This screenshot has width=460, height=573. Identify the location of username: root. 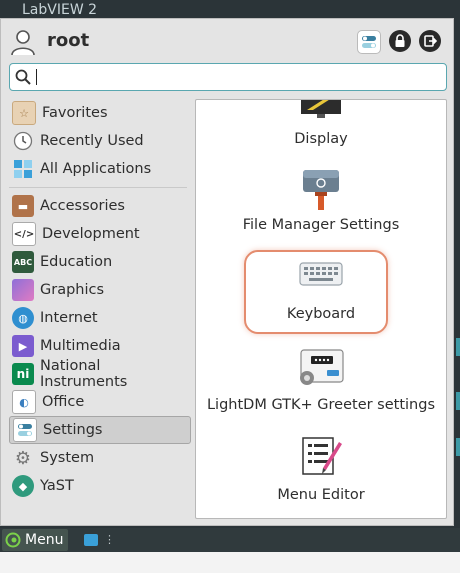
(68, 40).